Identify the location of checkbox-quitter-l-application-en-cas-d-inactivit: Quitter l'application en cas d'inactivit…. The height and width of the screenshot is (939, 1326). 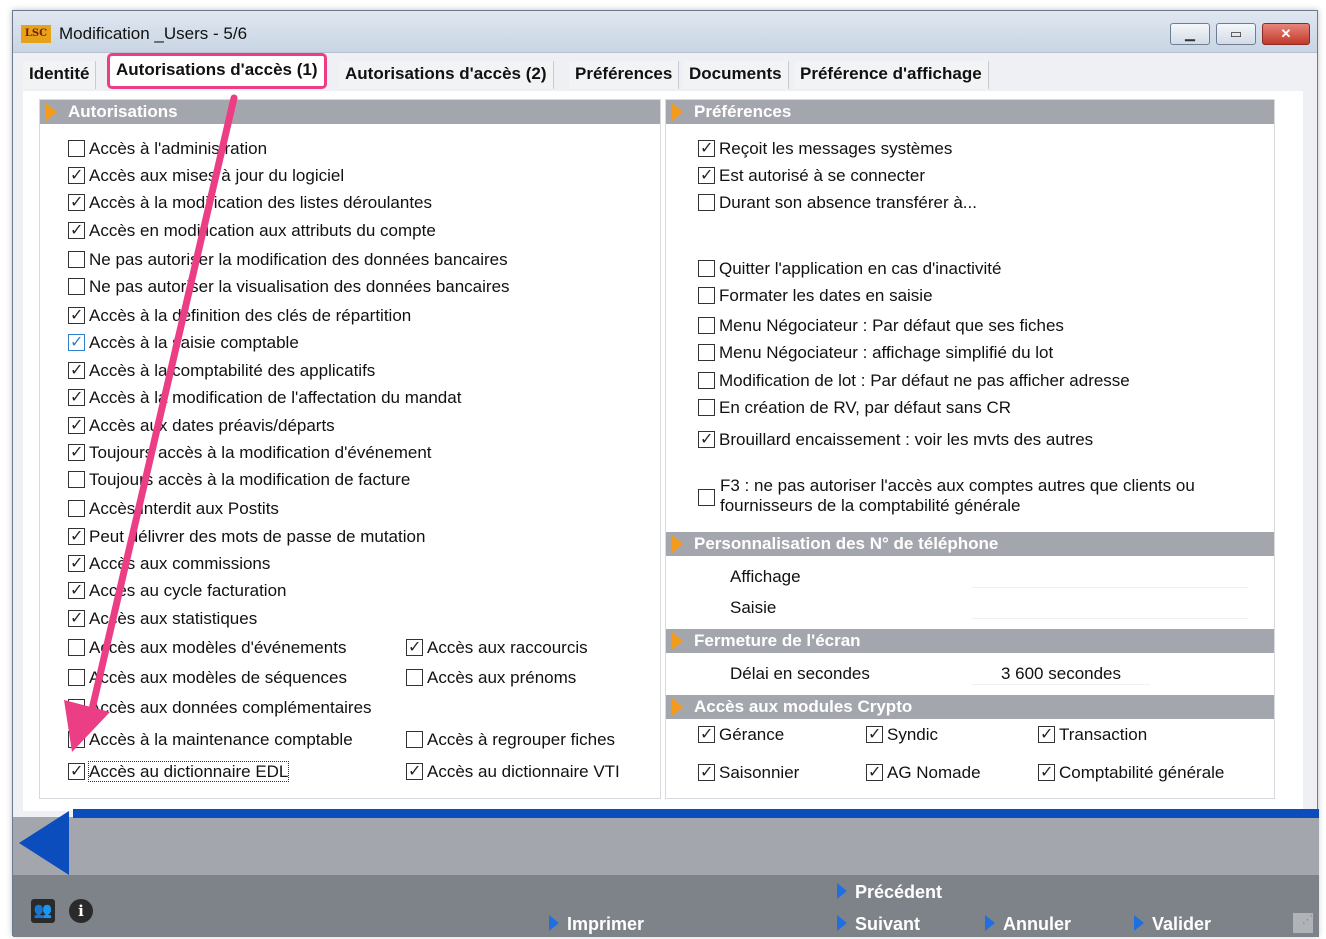
(849, 269).